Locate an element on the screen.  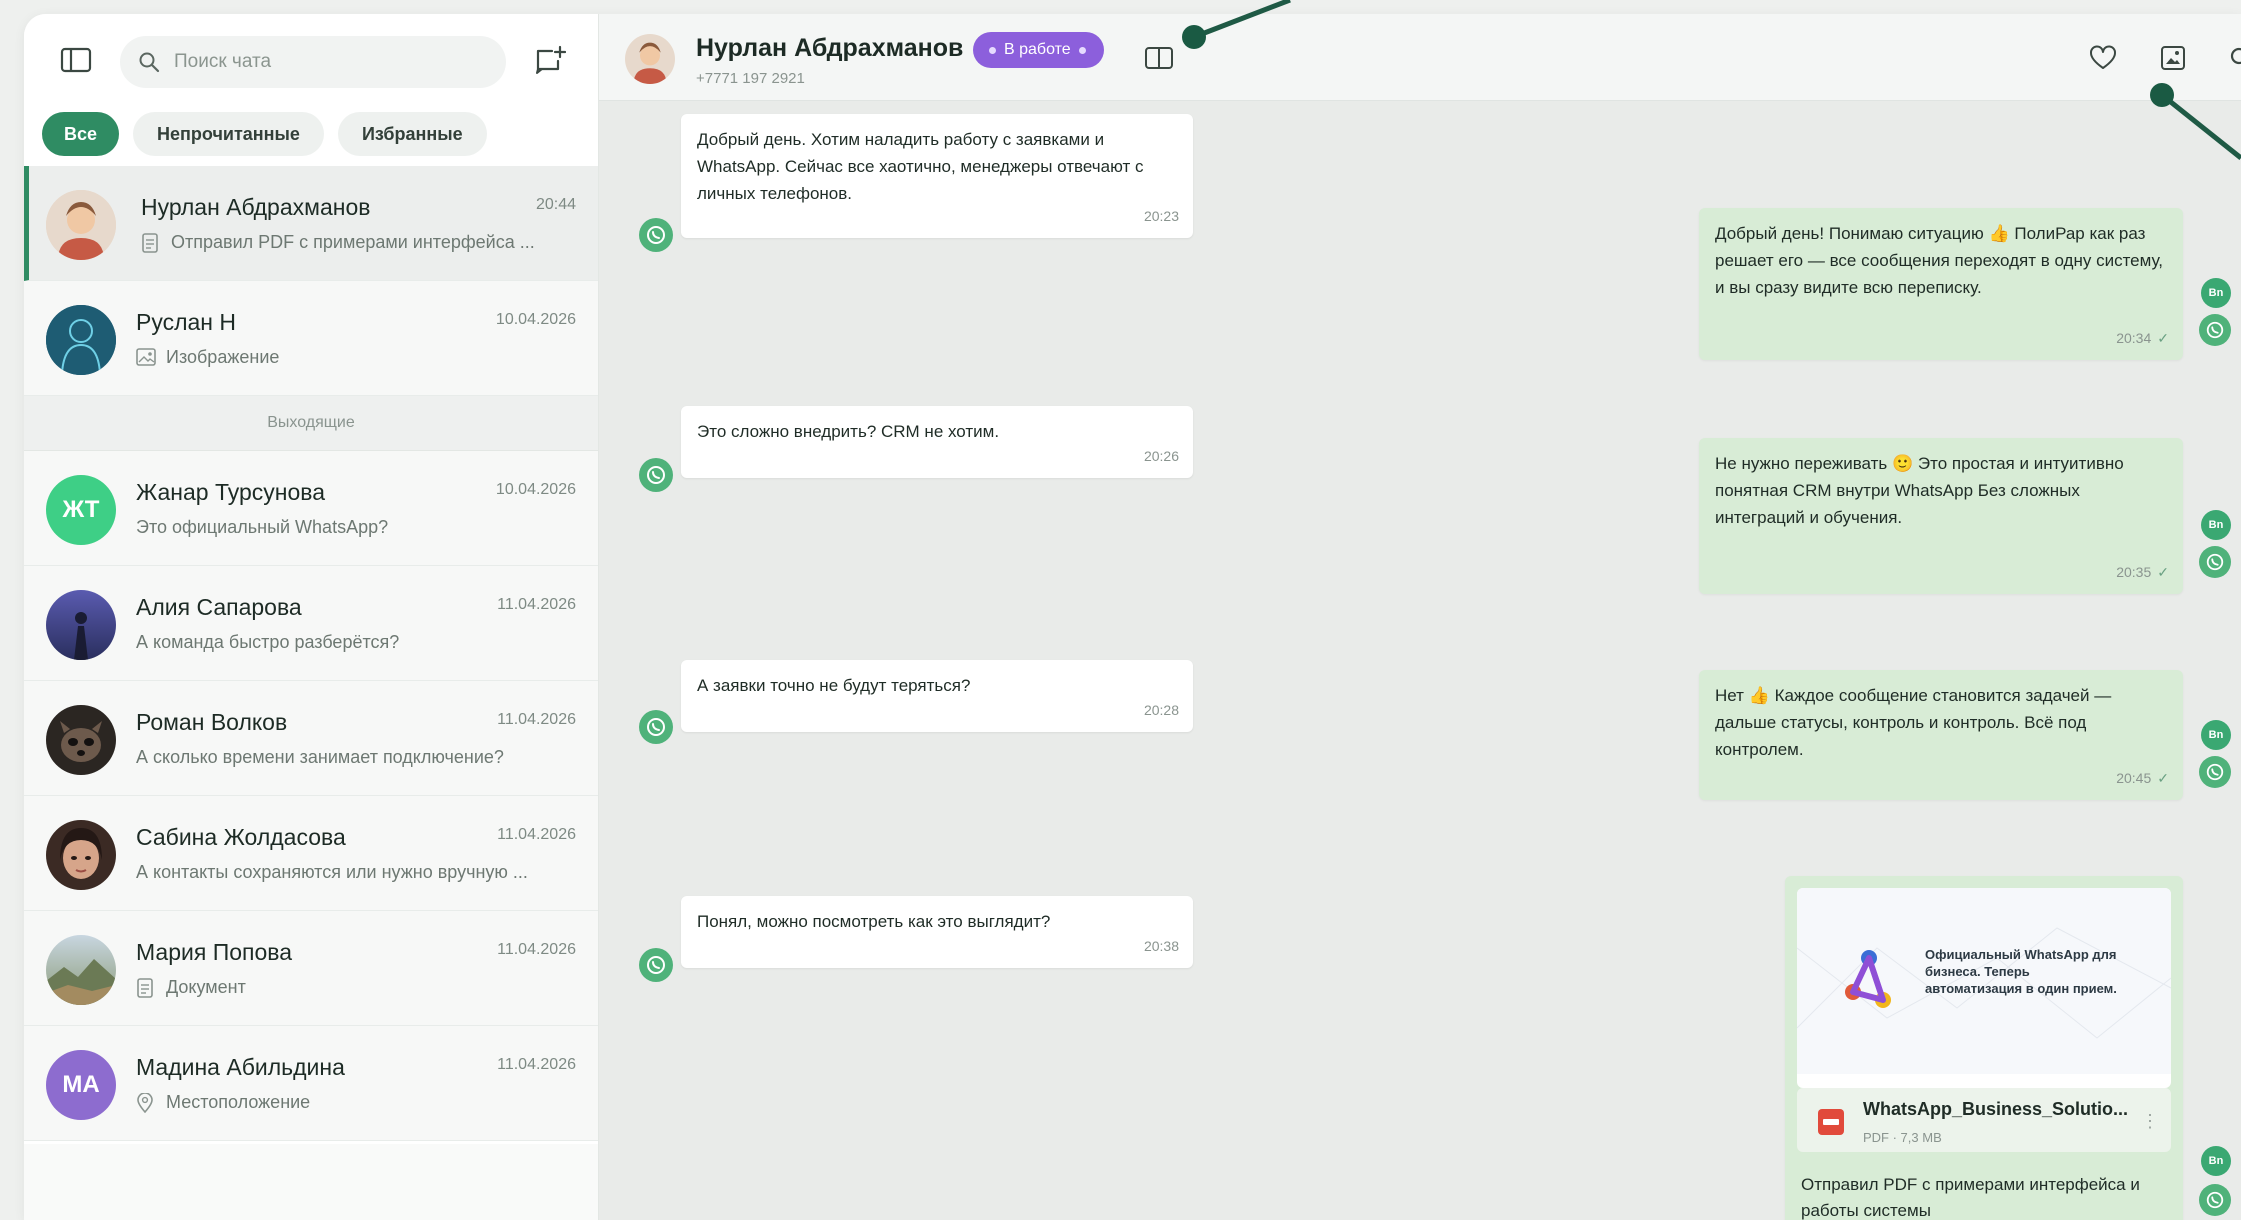
chat-name: Мадина Абильдина is located at coordinates (240, 1067).